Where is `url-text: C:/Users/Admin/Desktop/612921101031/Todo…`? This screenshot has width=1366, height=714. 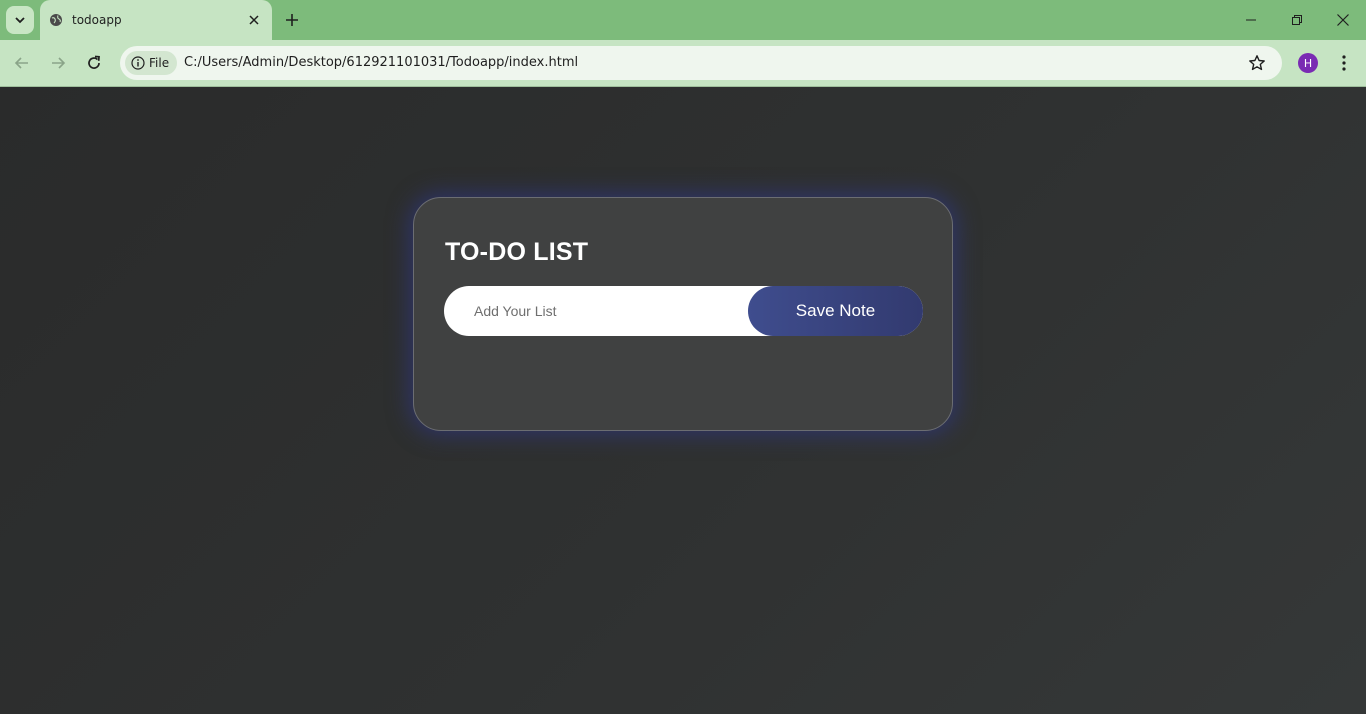 url-text: C:/Users/Admin/Desktop/612921101031/Todo… is located at coordinates (381, 62).